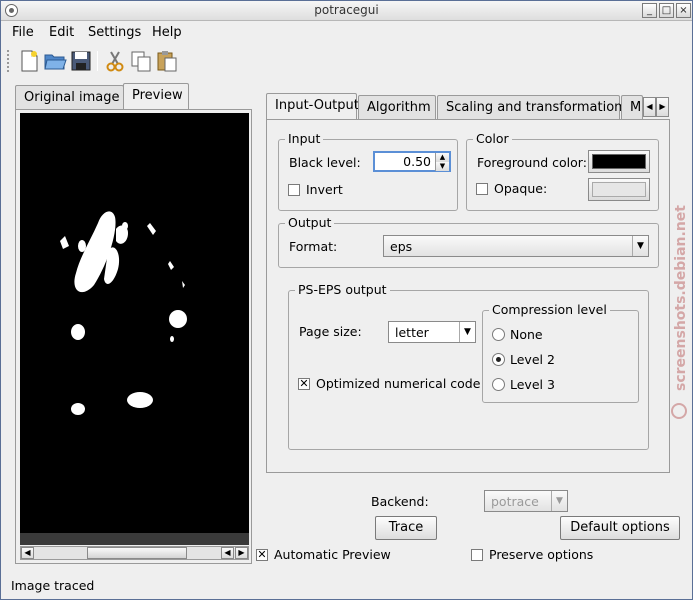  I want to click on paste-icon, so click(167, 61).